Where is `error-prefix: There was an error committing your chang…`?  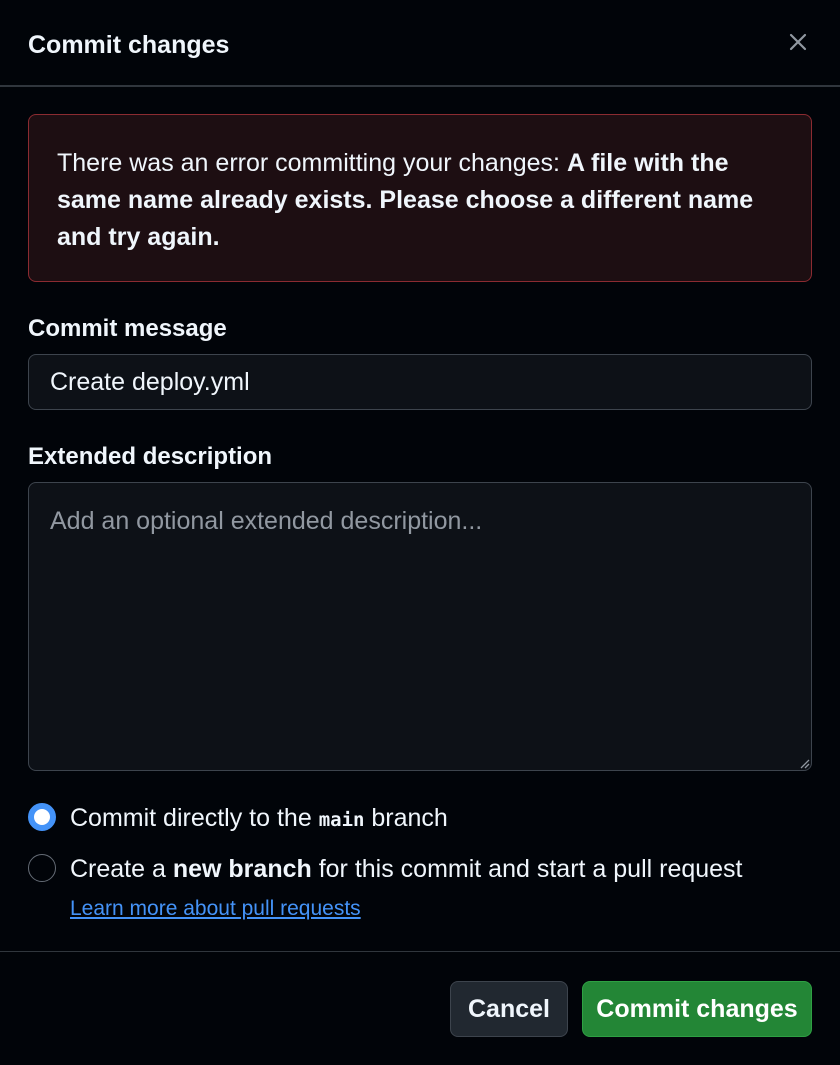
error-prefix: There was an error committing your chang… is located at coordinates (312, 163).